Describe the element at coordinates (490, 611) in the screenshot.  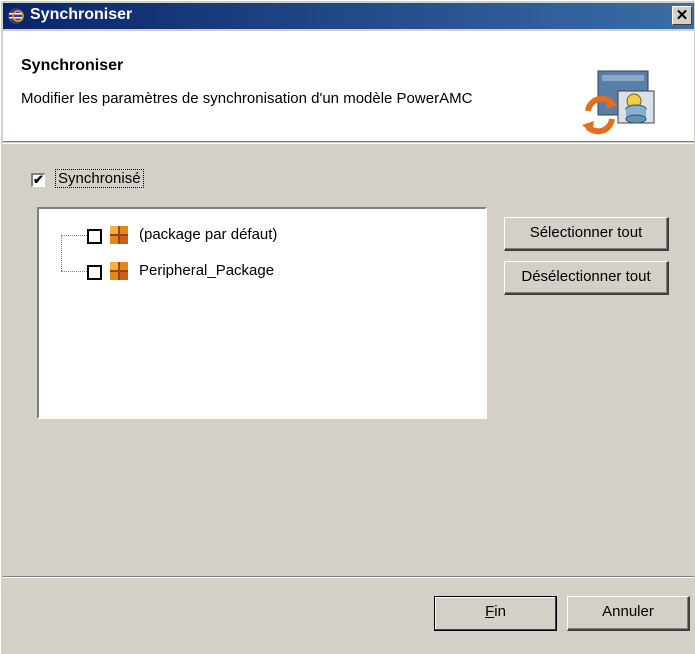
I see `finish-mnemonic: F` at that location.